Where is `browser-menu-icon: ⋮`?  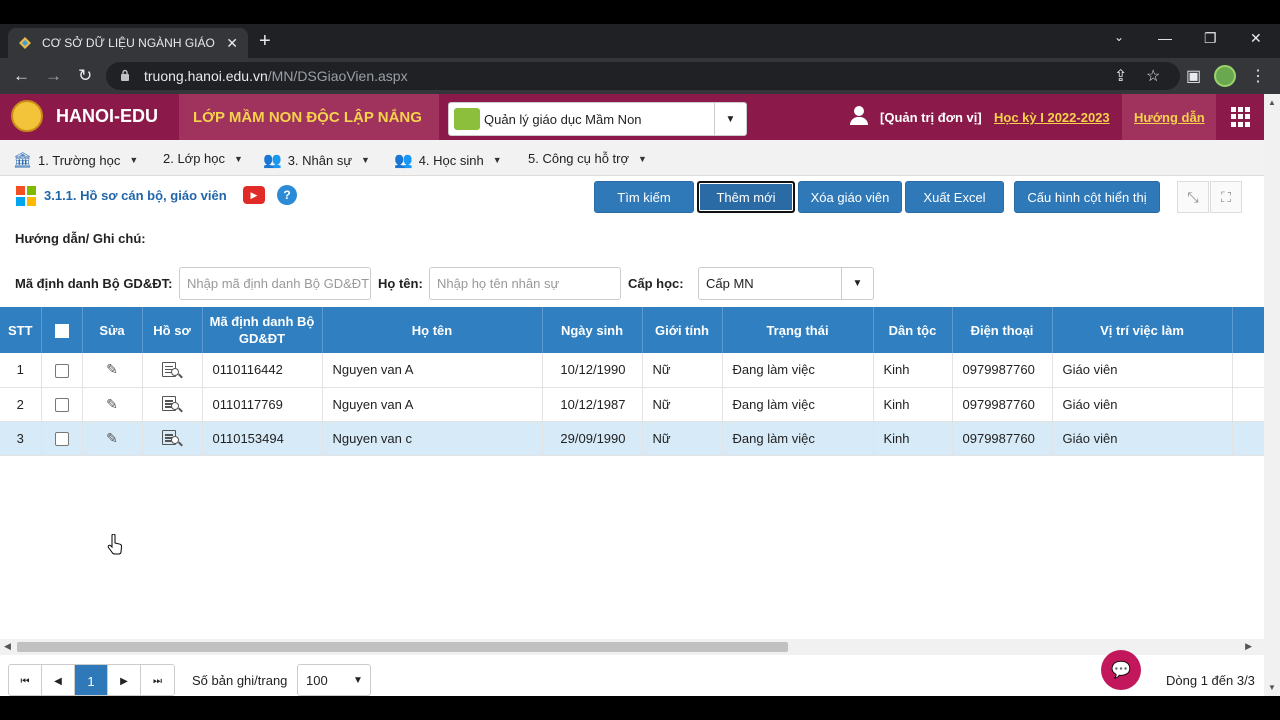
browser-menu-icon: ⋮ is located at coordinates (1258, 76).